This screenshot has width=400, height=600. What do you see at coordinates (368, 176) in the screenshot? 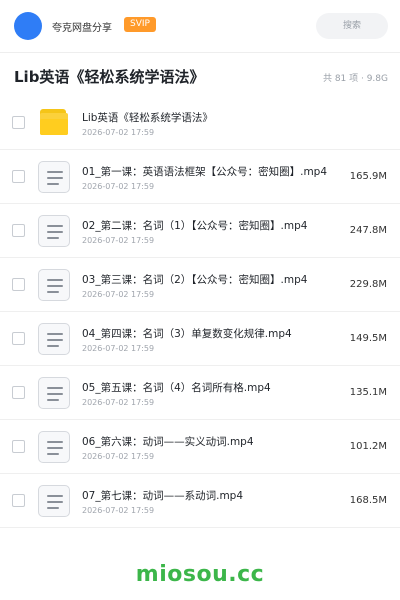
I see `file-size: 165.9M` at bounding box center [368, 176].